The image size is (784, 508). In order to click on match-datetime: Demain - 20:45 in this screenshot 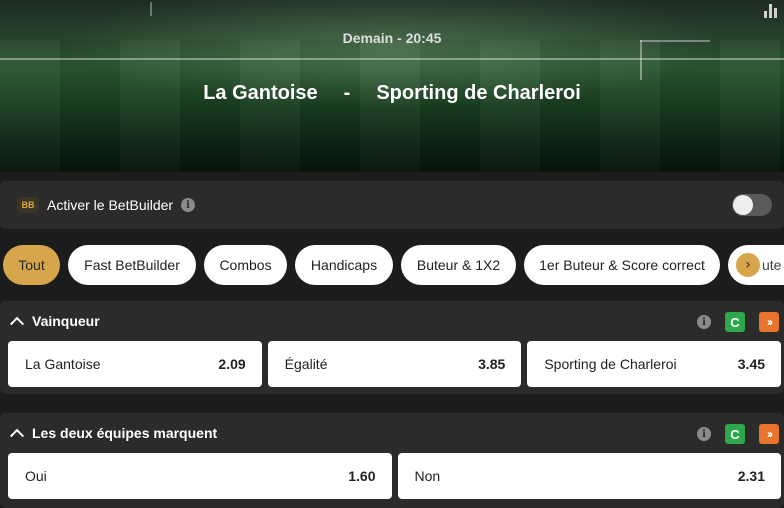, I will do `click(392, 38)`.